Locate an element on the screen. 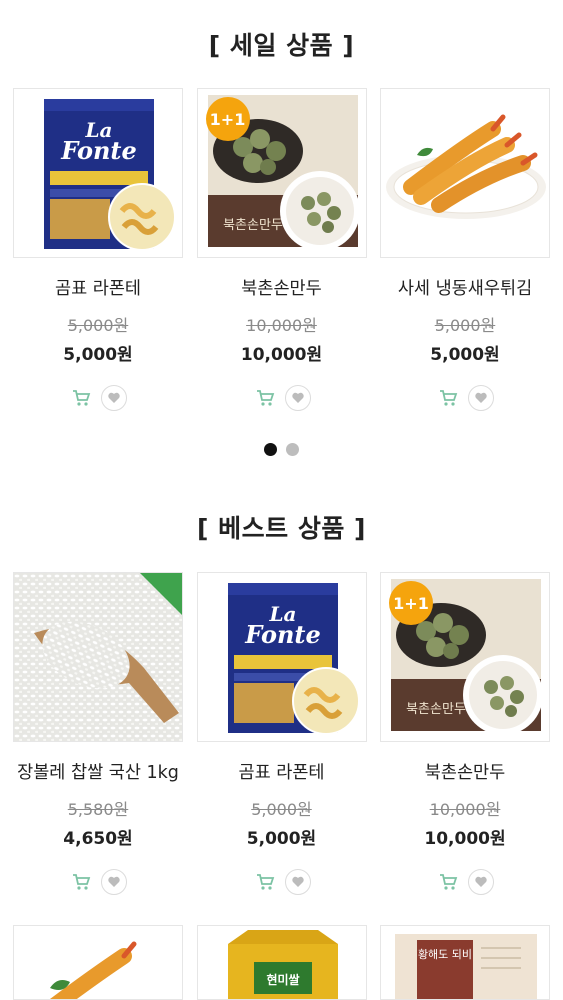 Image resolution: width=563 pixels, height=1000 pixels. product-card: 현미쌀 is located at coordinates (281, 962).